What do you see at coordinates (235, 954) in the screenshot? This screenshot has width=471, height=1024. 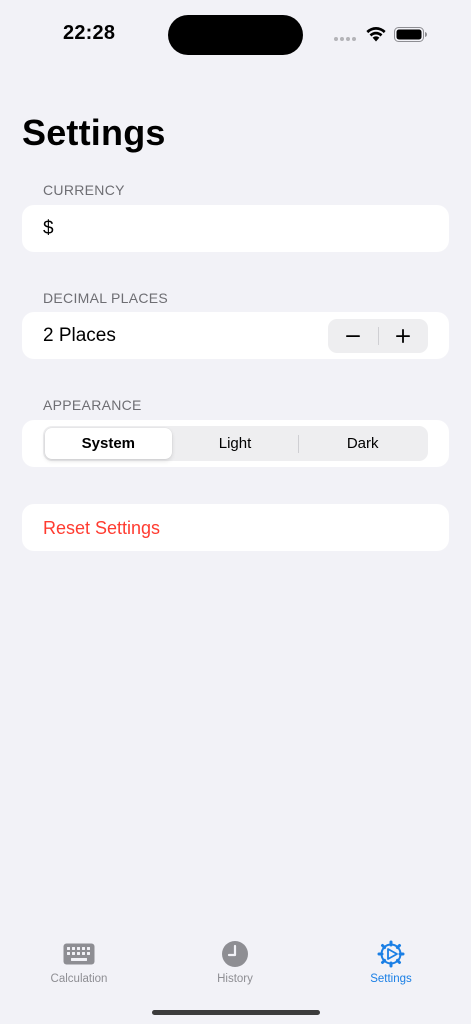 I see `clock-icon` at bounding box center [235, 954].